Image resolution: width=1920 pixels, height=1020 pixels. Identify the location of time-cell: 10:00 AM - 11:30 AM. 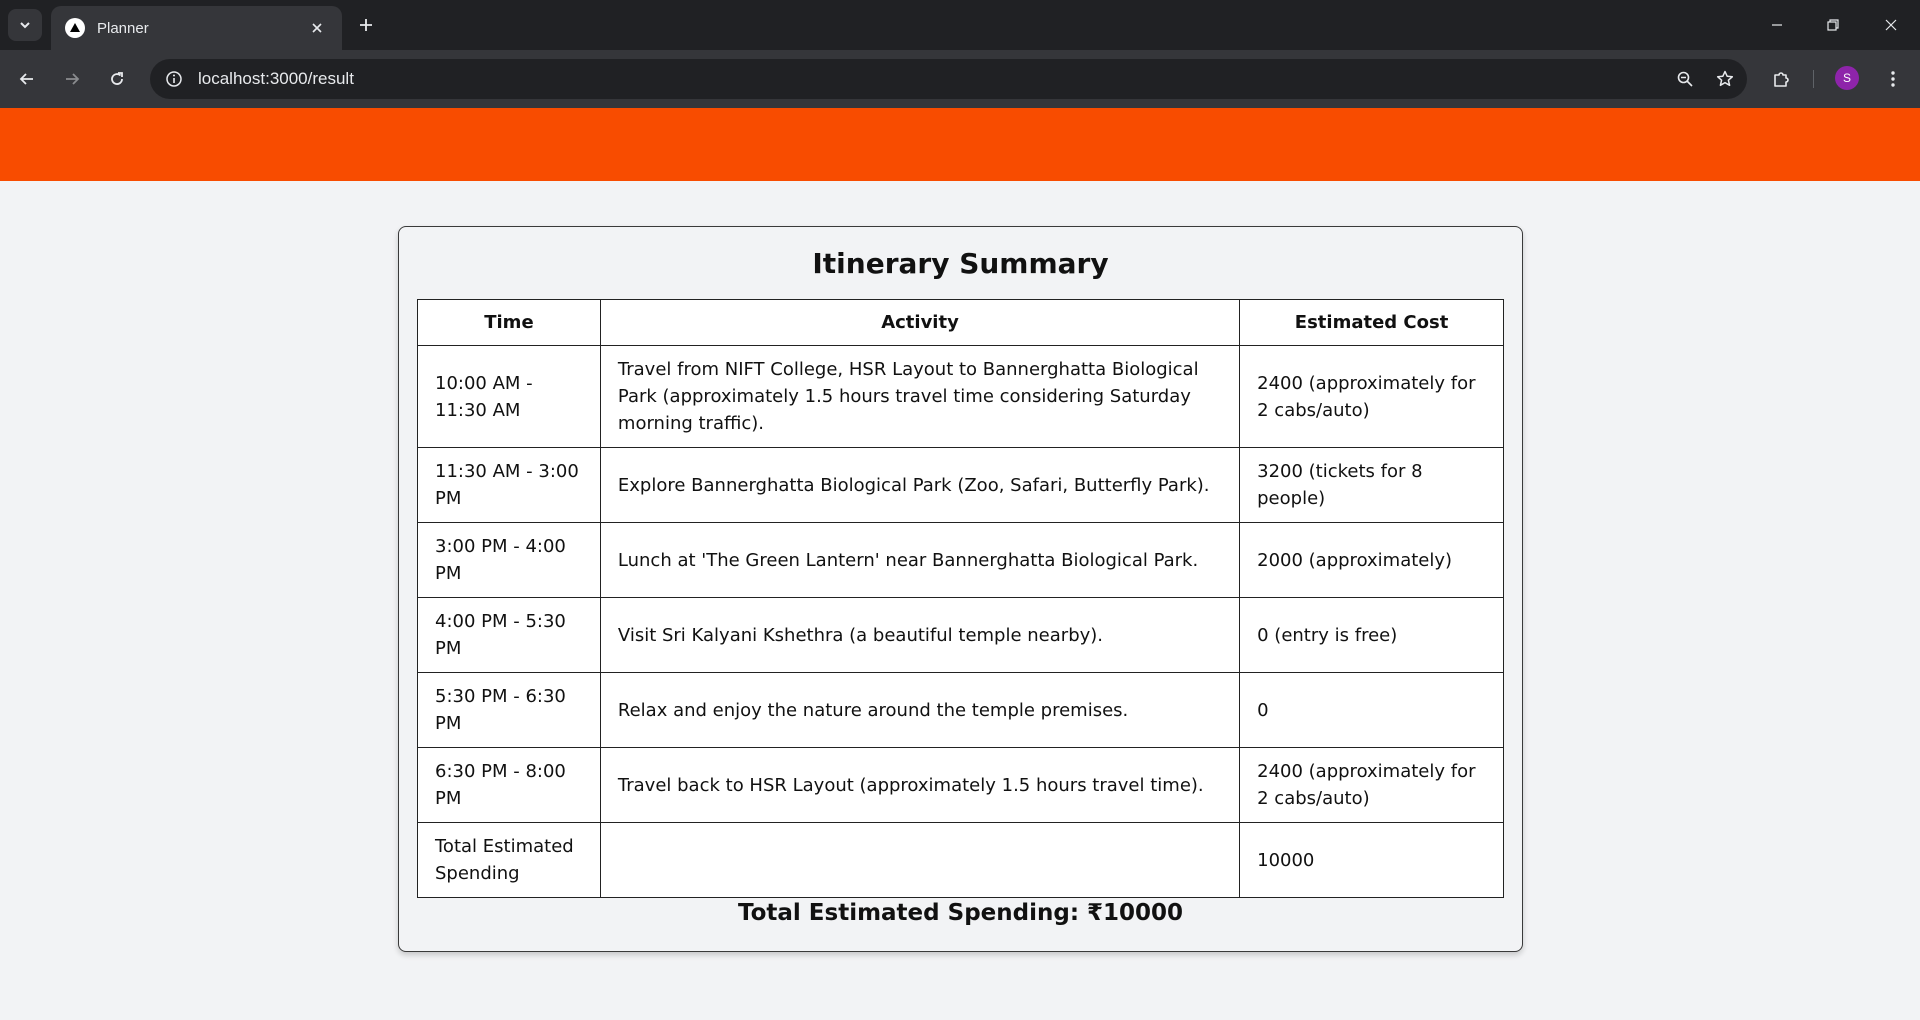
(509, 396).